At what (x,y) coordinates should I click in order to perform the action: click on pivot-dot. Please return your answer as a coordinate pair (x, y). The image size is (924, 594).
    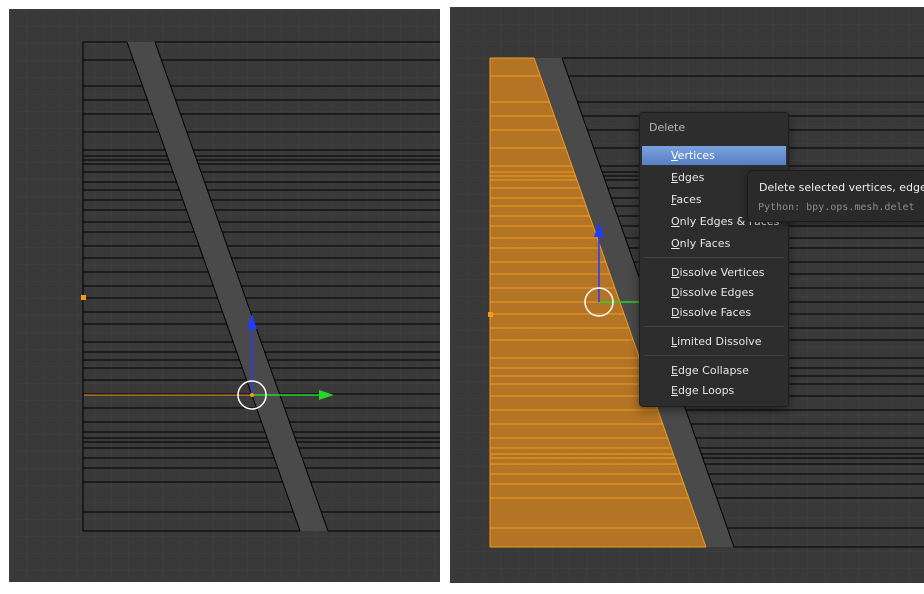
    Looking at the image, I should click on (252, 395).